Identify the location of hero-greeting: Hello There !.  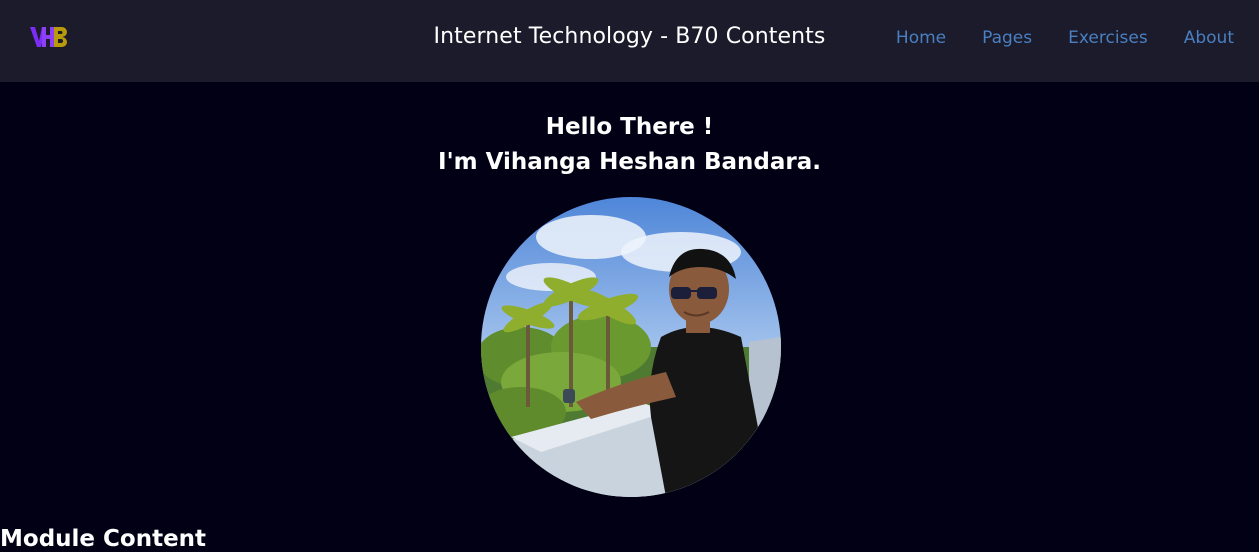
(629, 127).